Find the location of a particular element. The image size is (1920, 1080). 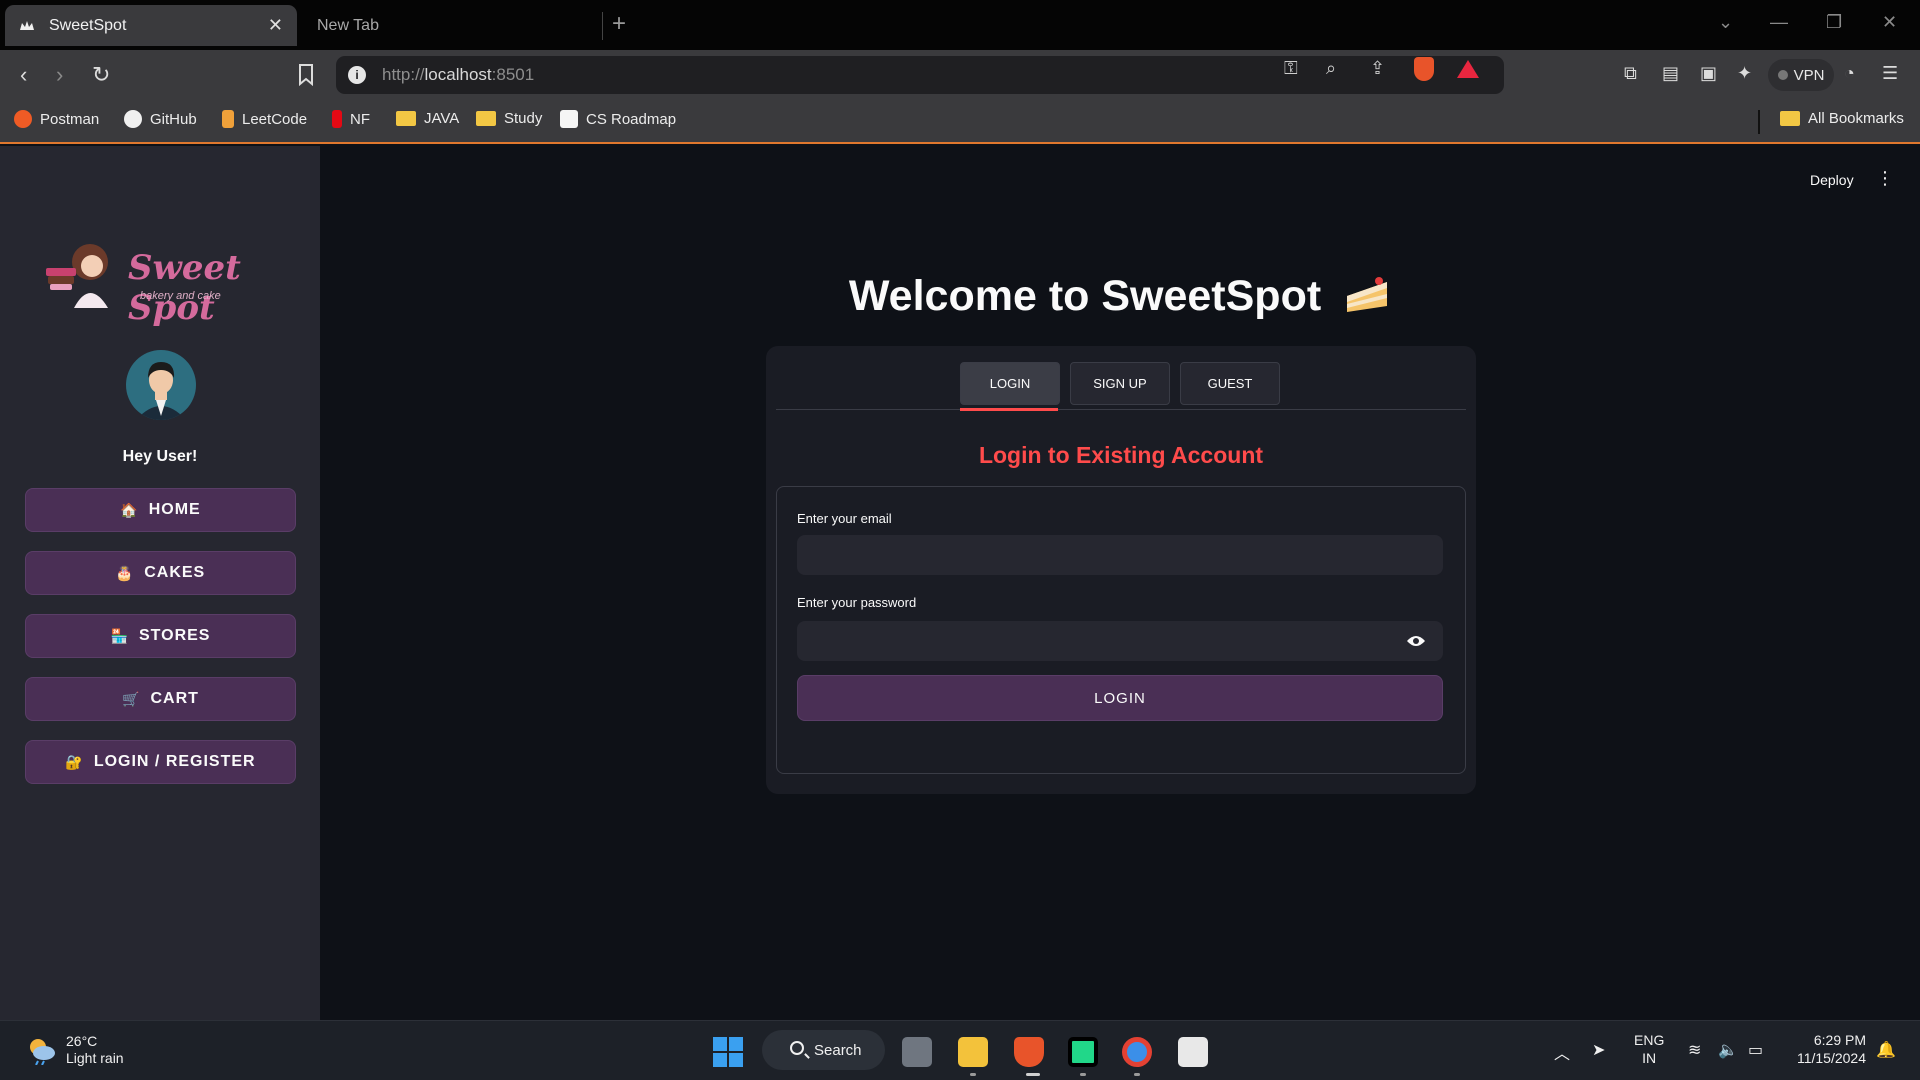

search-icon is located at coordinates (797, 1048).